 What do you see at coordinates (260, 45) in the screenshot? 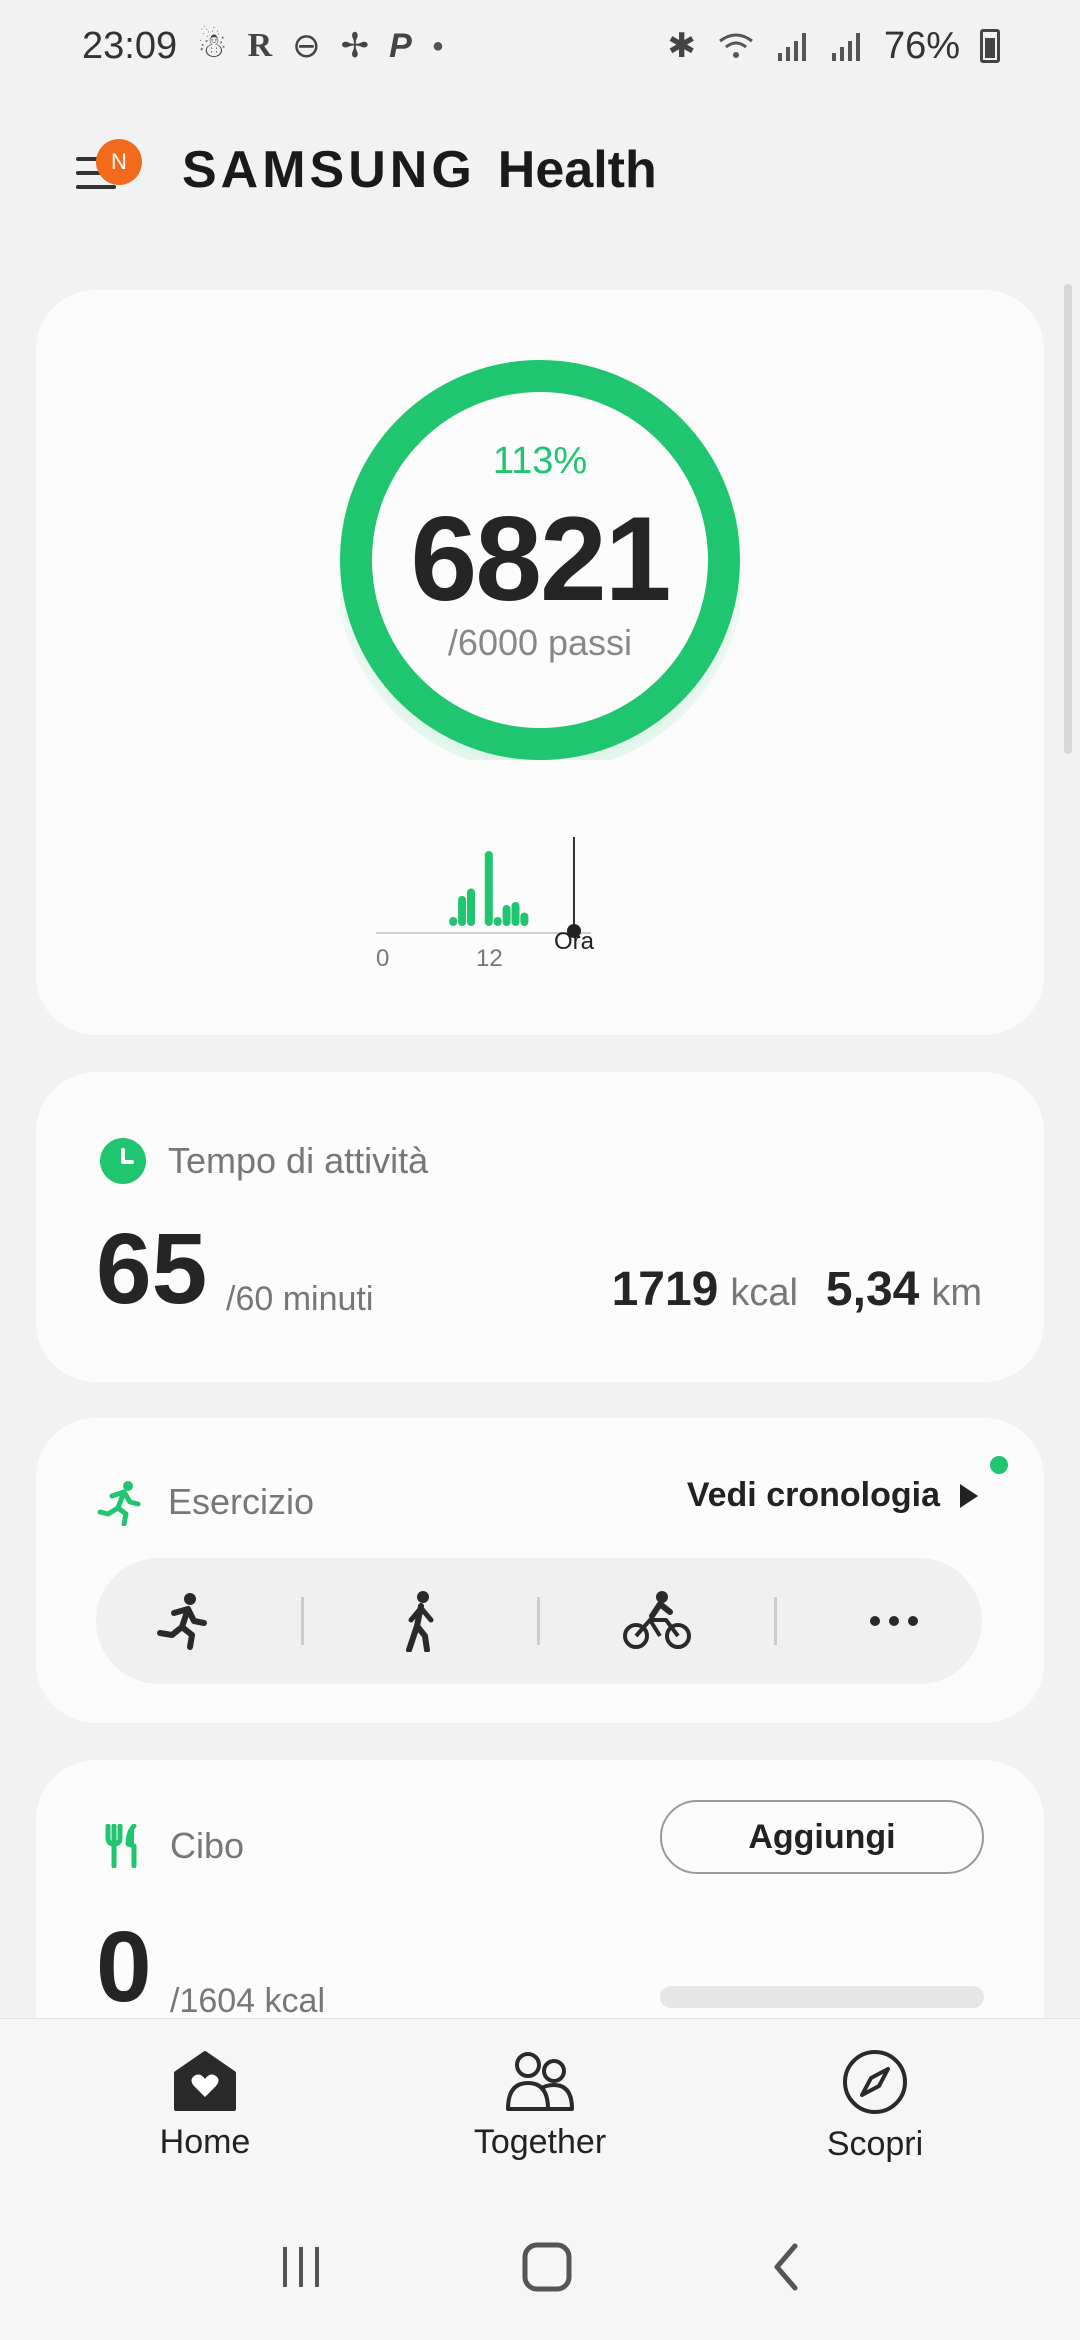
I see `r-icon: R` at bounding box center [260, 45].